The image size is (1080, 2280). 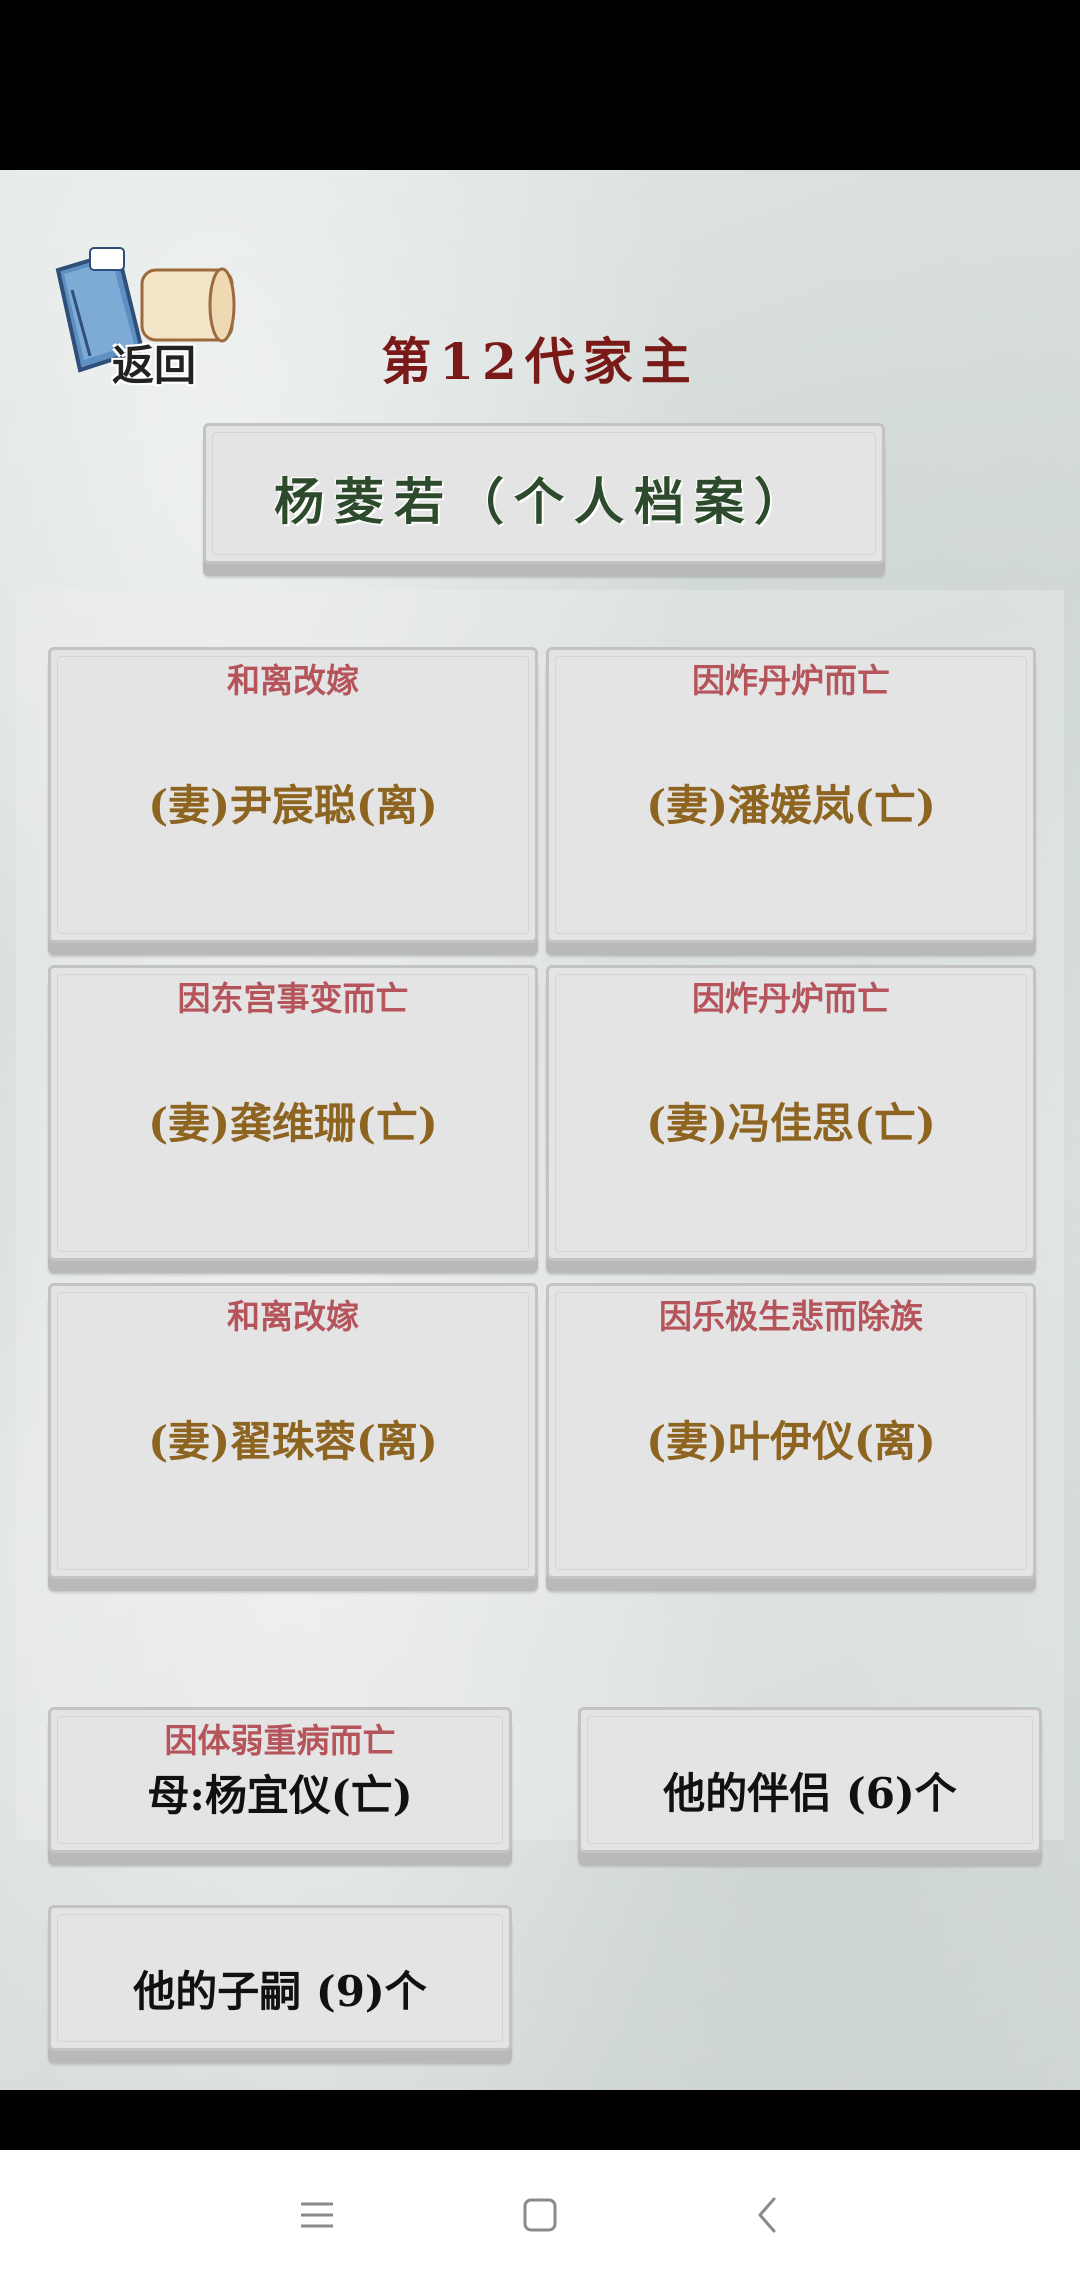 I want to click on spouse-name: (妻)翟珠蓉(离), so click(x=293, y=1441).